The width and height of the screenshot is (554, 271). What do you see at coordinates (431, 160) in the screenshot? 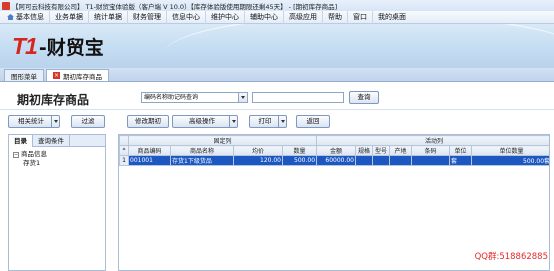
I see `cell-barcode` at bounding box center [431, 160].